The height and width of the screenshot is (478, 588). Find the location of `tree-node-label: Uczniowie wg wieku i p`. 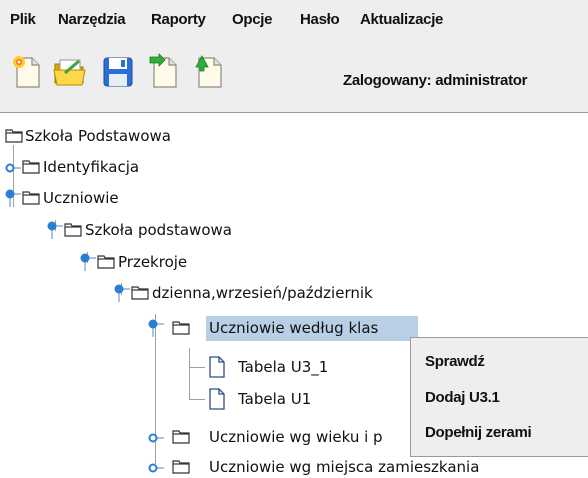

tree-node-label: Uczniowie wg wieku i p is located at coordinates (296, 437).